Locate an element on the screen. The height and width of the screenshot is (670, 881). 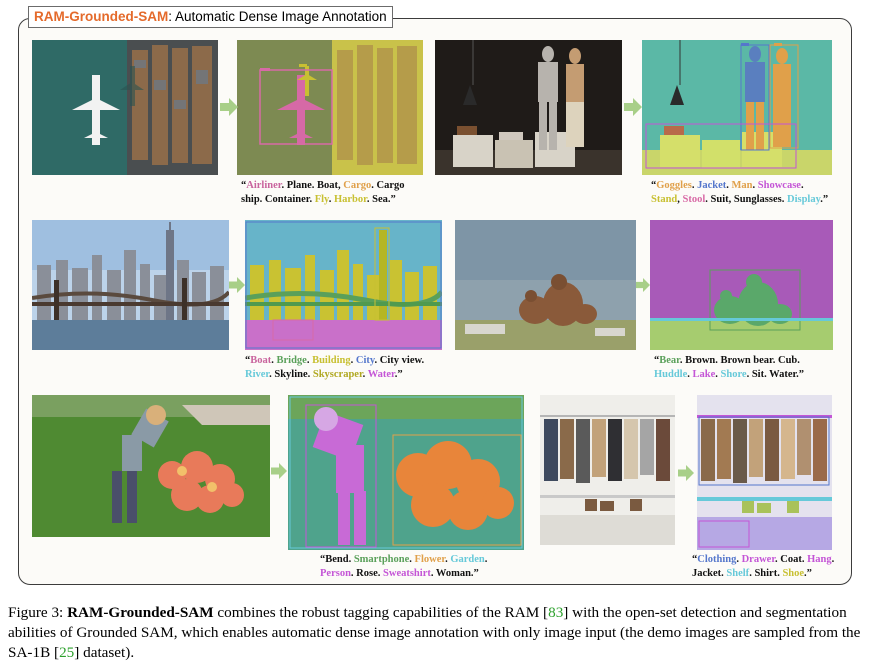
bear-annotated-image is located at coordinates (741, 285).